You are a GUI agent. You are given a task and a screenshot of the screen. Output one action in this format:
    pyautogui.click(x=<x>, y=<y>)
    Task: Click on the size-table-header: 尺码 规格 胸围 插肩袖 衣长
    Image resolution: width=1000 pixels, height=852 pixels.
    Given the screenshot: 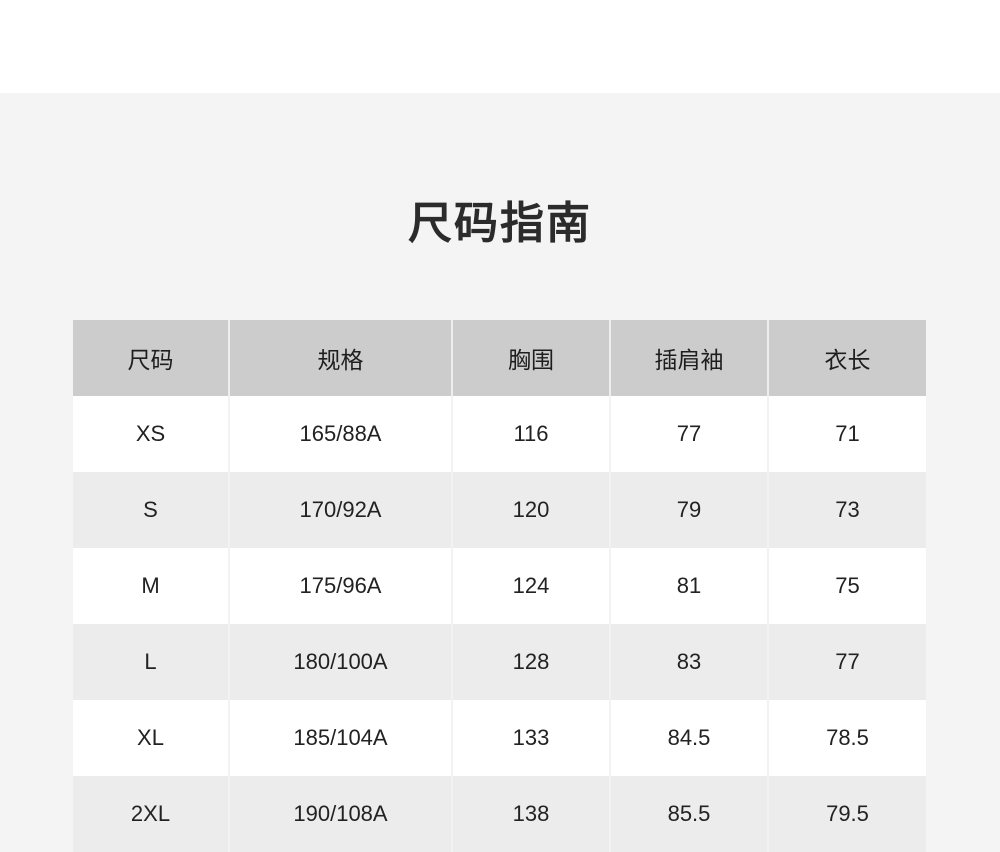 What is the action you would take?
    pyautogui.click(x=499, y=358)
    